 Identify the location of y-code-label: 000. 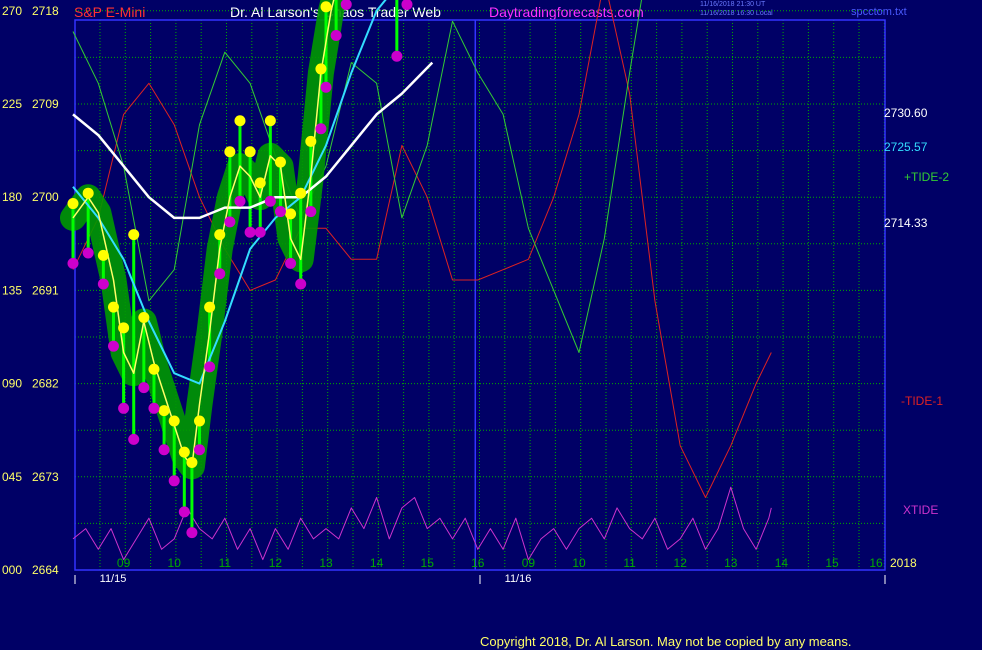
(12, 570).